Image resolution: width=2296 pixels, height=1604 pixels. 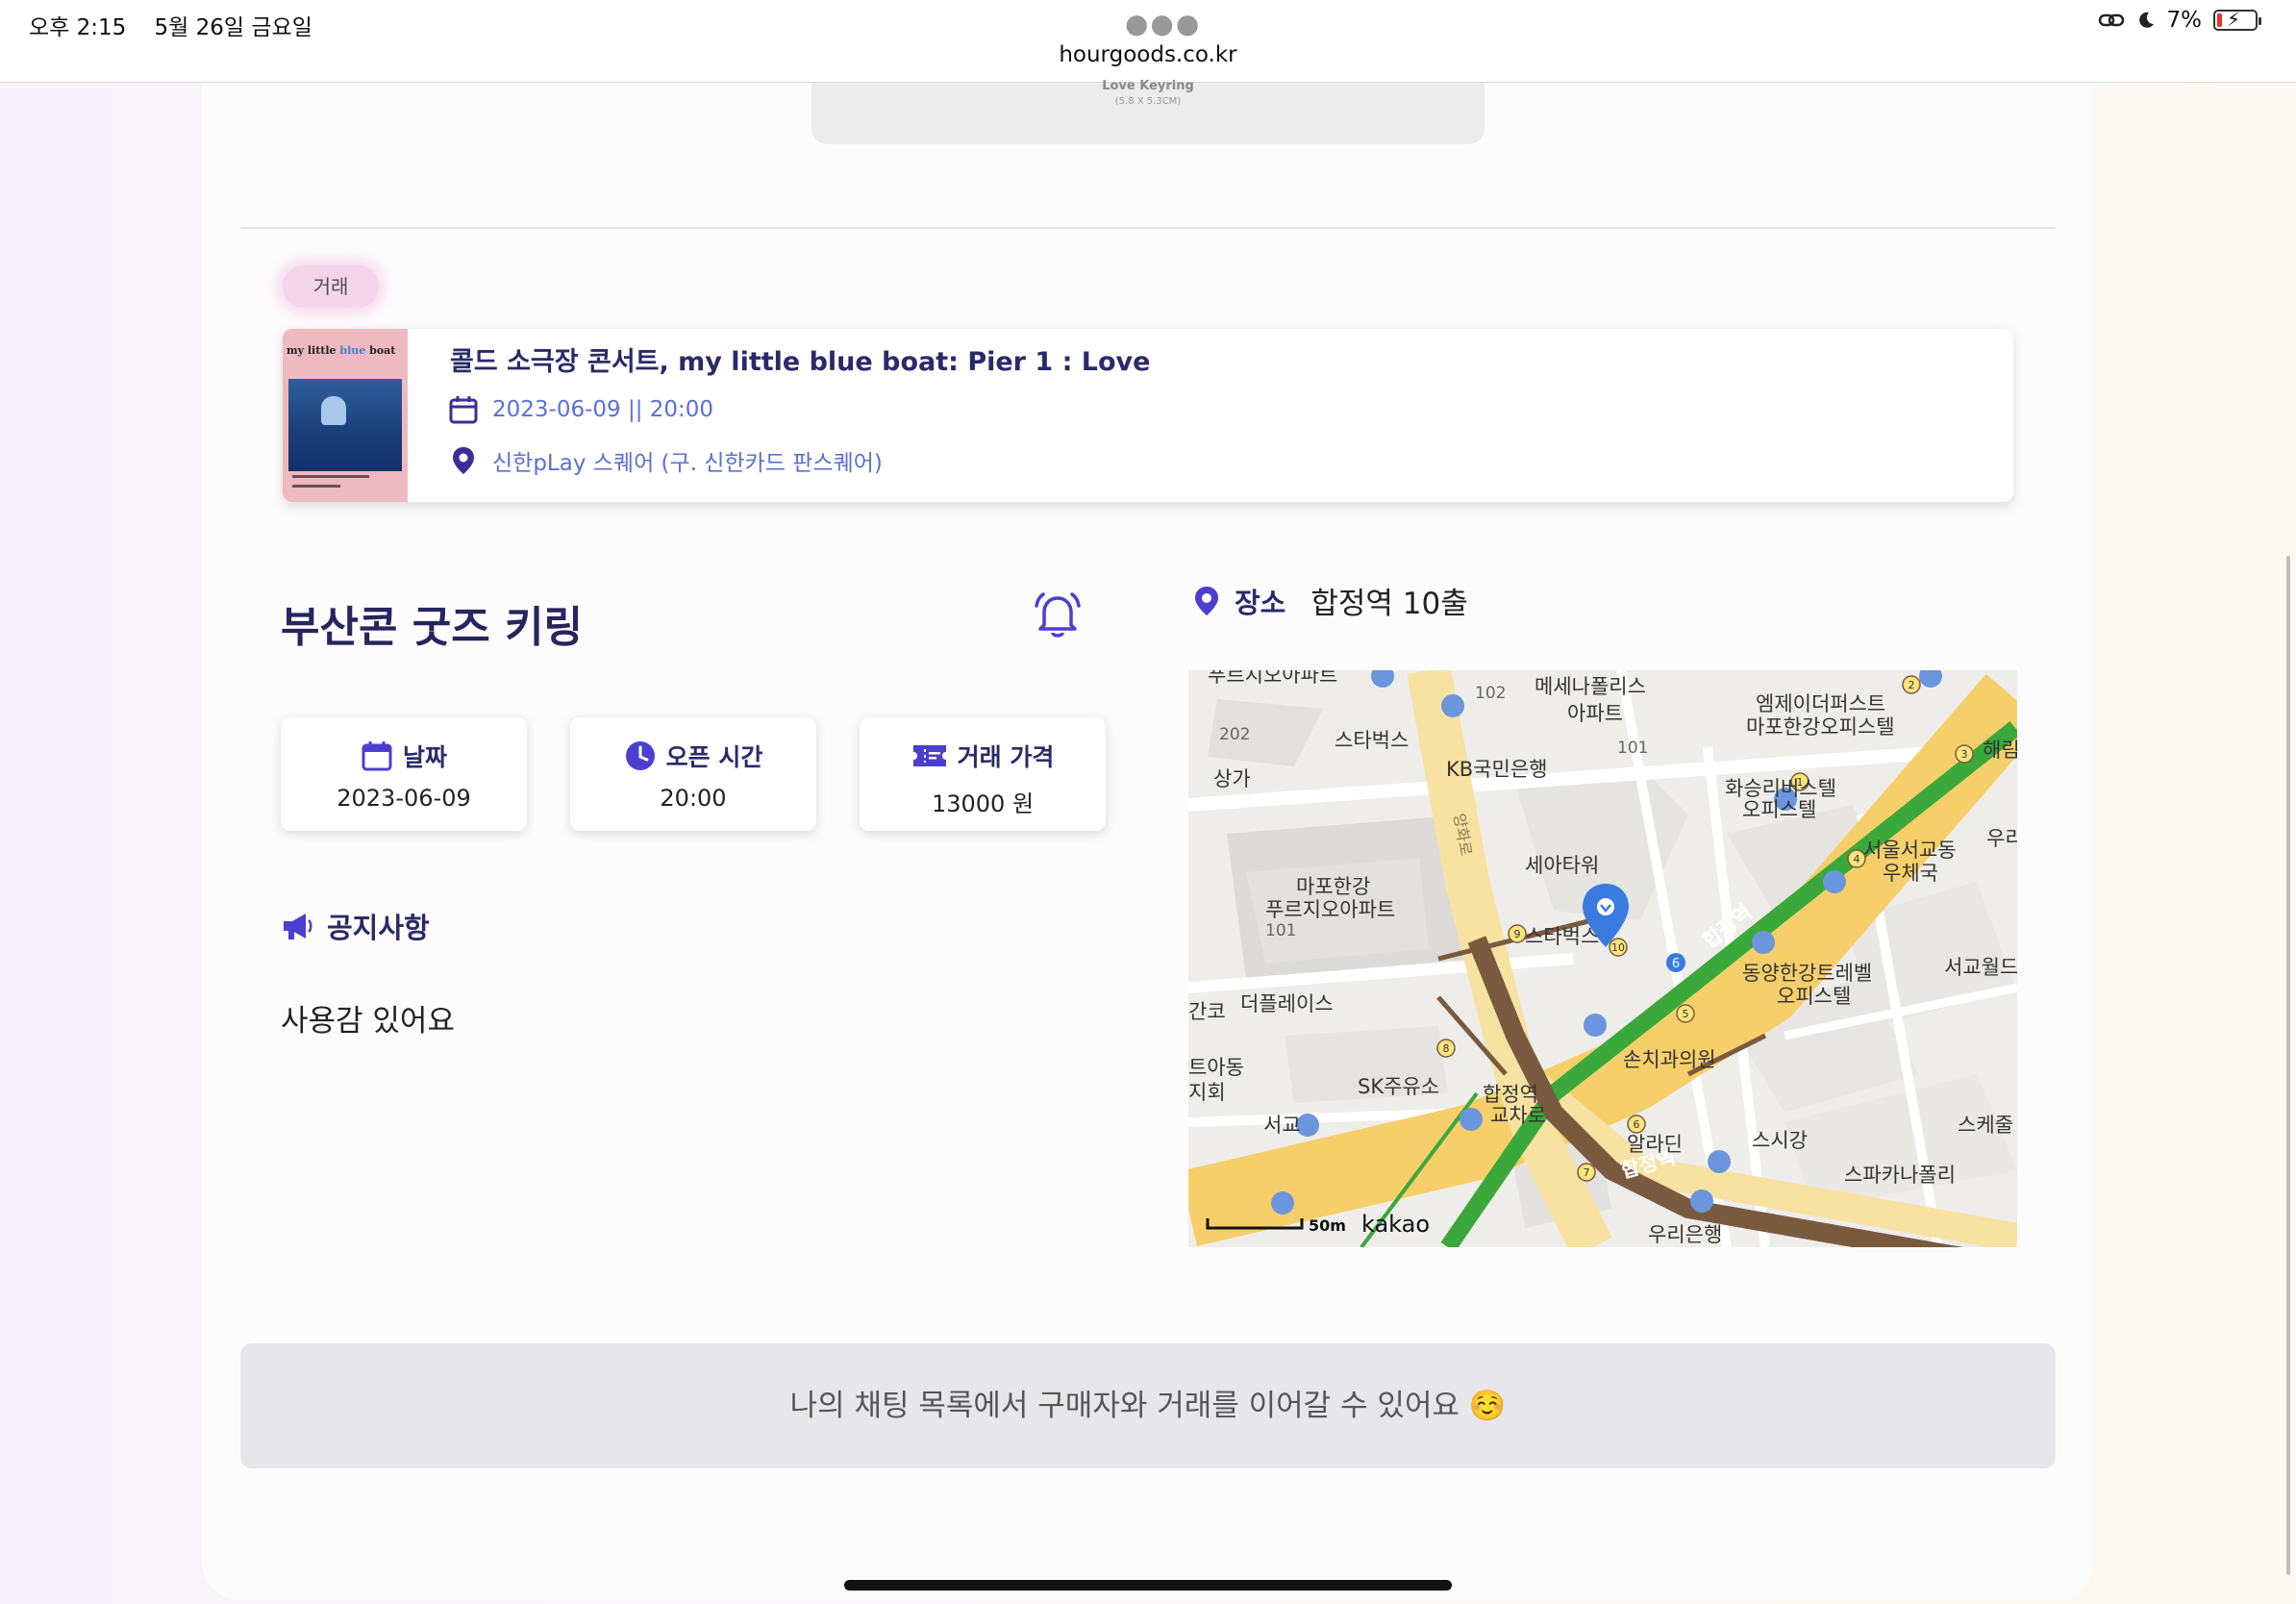 What do you see at coordinates (404, 798) in the screenshot?
I see `info-value: 2023-06-09` at bounding box center [404, 798].